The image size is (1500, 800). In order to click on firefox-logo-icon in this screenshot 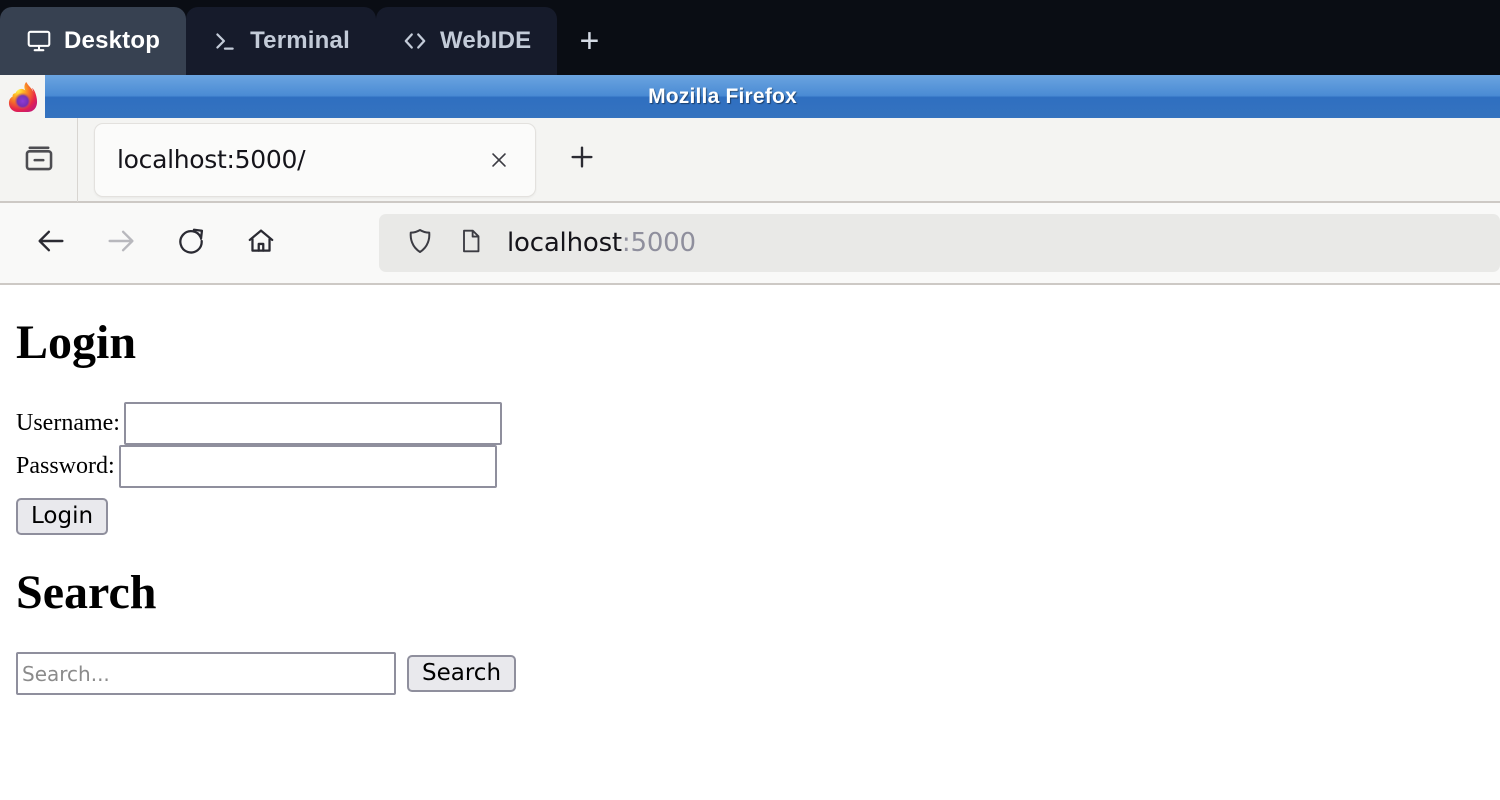, I will do `click(22, 96)`.